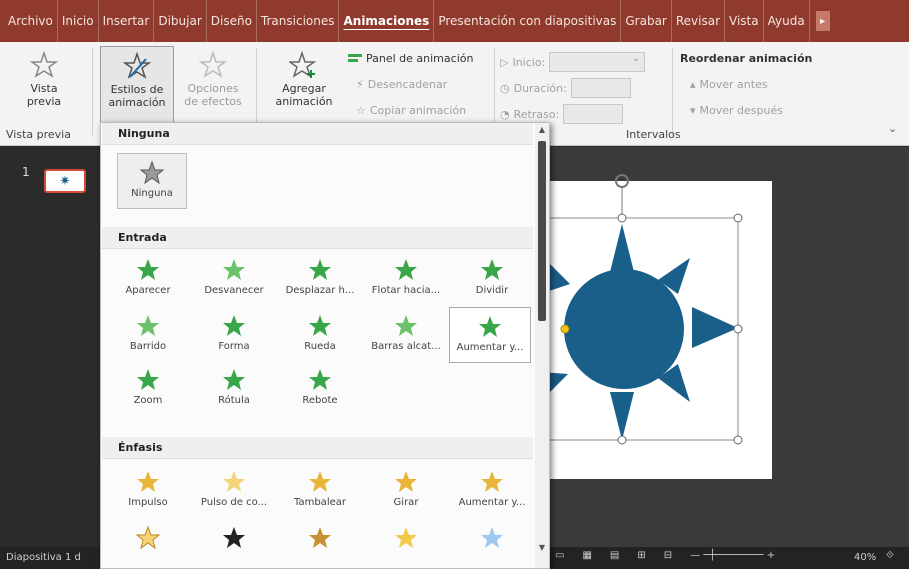 This screenshot has height=569, width=909. I want to click on sun-thumbnail-icon: ✷, so click(65, 181).